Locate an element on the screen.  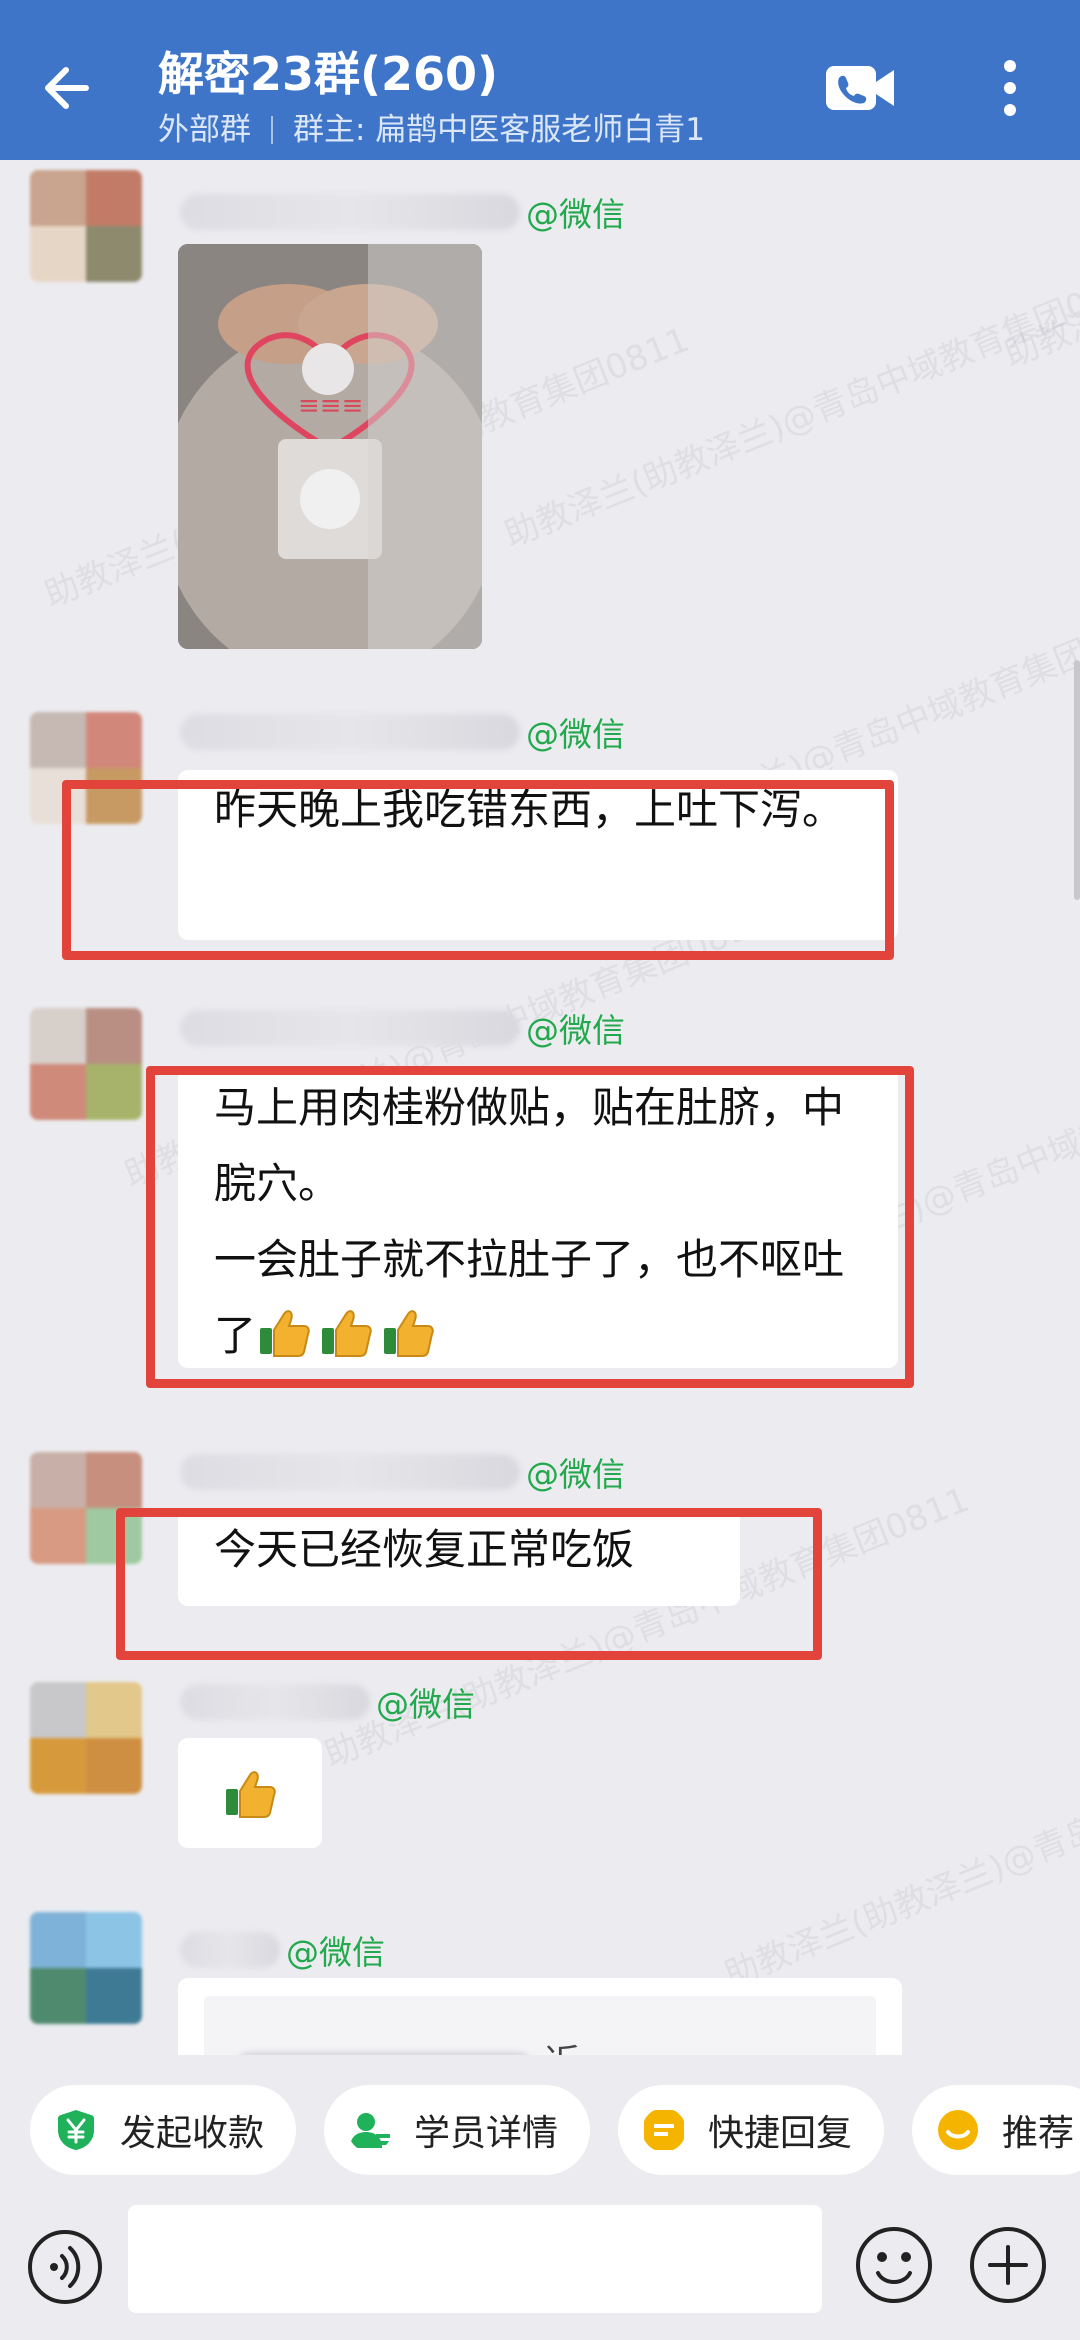
message-text: 昨天晚上我吃错东西，上吐下泻。 is located at coordinates (529, 809).